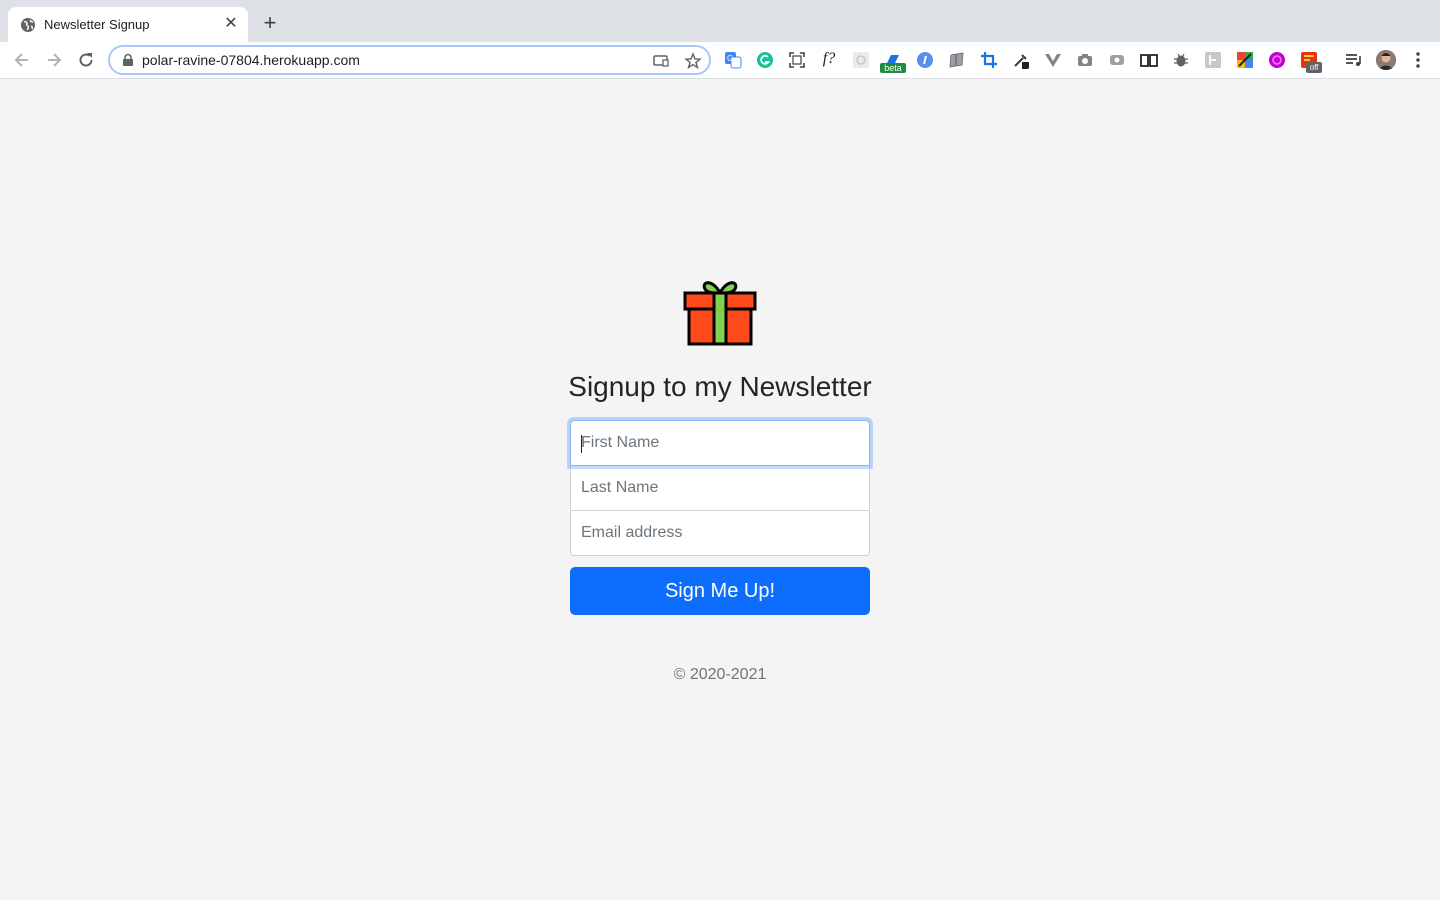 Image resolution: width=1440 pixels, height=900 pixels. Describe the element at coordinates (54, 60) in the screenshot. I see `forward-arrow-icon` at that location.